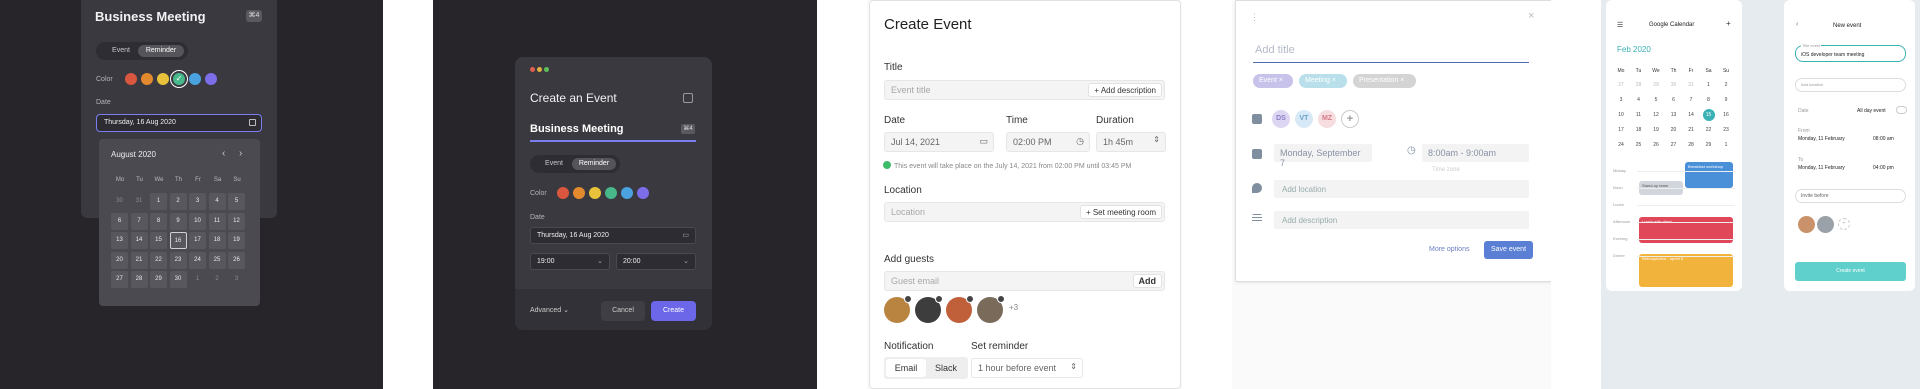  What do you see at coordinates (1024, 281) in the screenshot?
I see `guest-email-input: Guest email Add` at bounding box center [1024, 281].